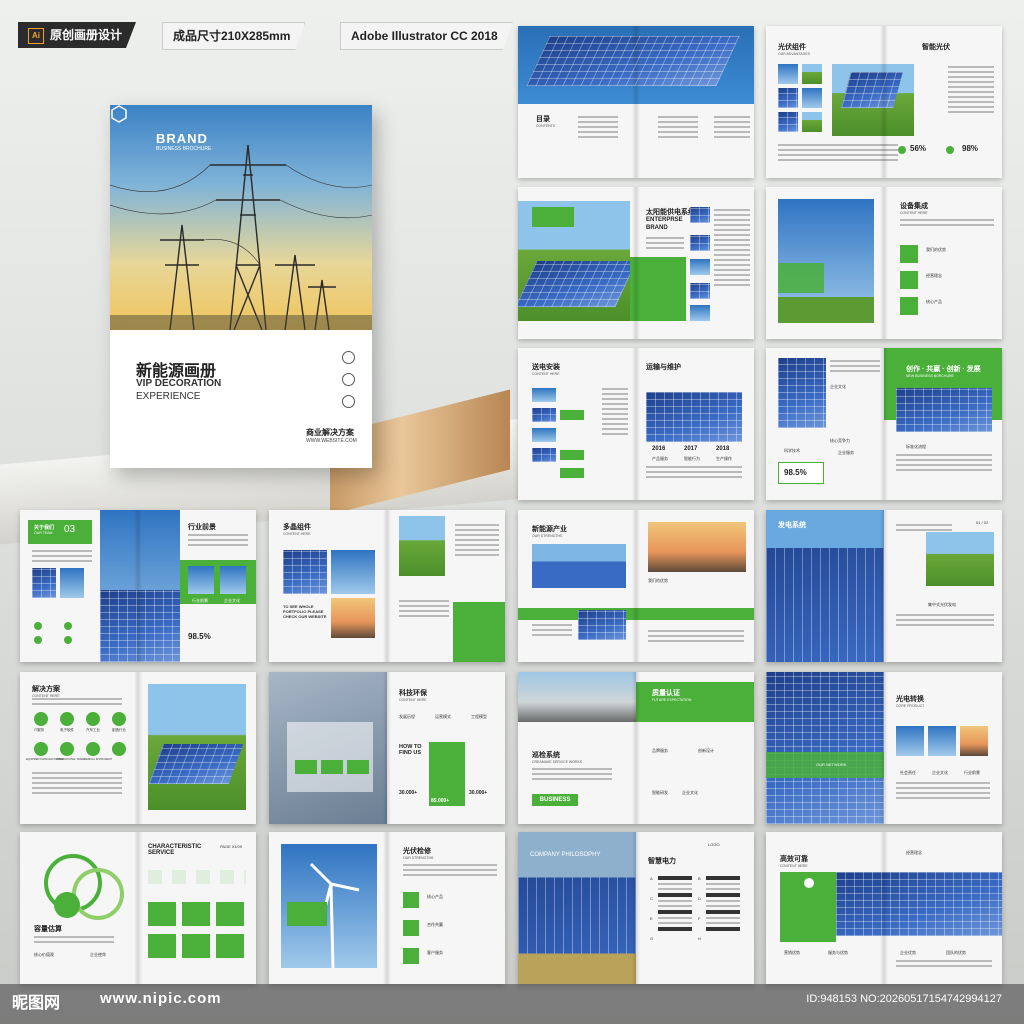  Describe the element at coordinates (67, 730) in the screenshot. I see `spread11-icon2: 电子软件` at that location.